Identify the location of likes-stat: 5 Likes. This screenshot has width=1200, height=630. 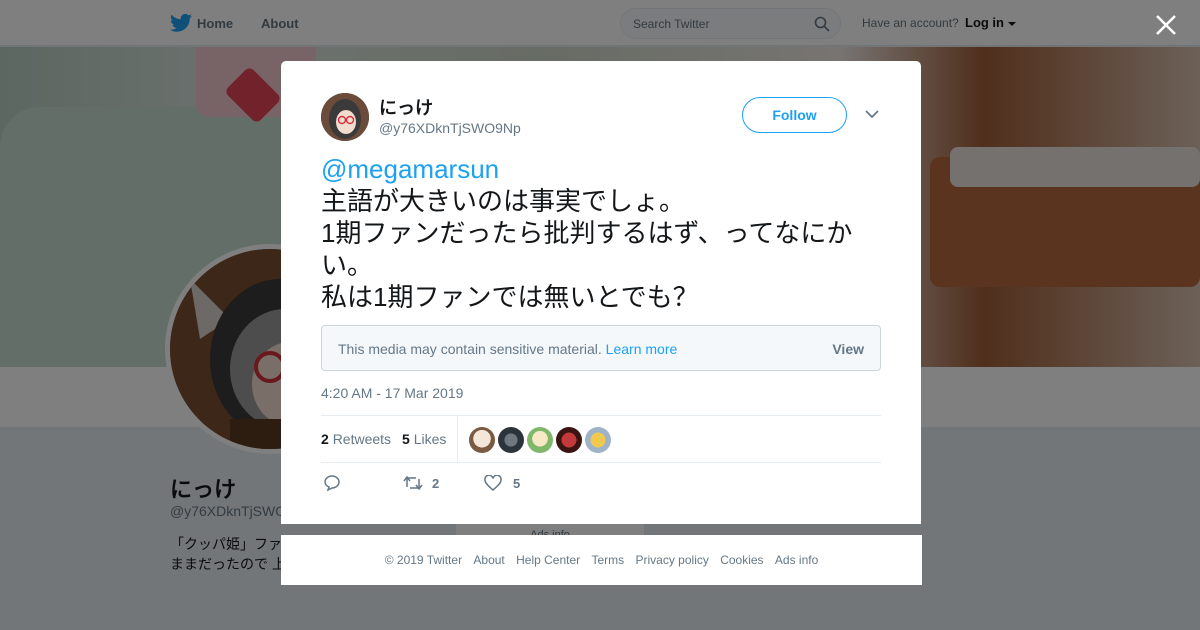
(424, 439).